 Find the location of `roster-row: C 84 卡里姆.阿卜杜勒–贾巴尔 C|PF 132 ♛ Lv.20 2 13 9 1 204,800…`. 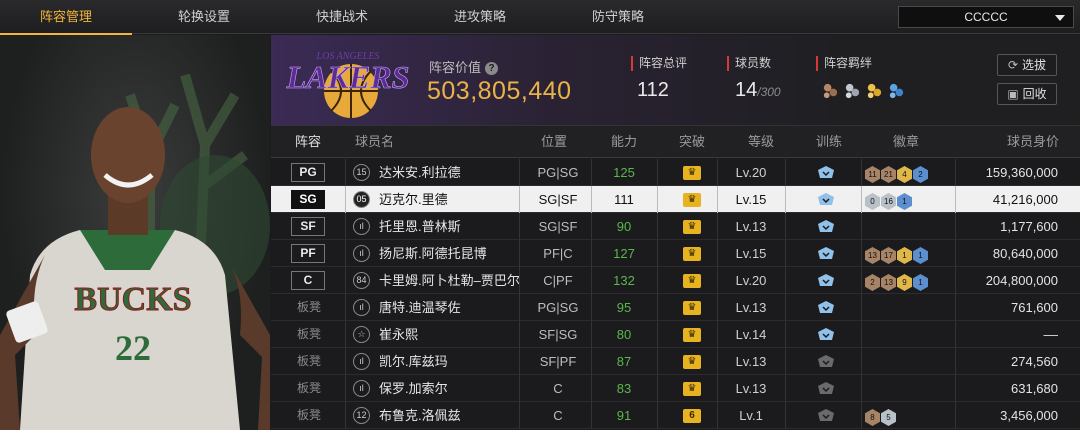

roster-row: C 84 卡里姆.阿卜杜勒–贾巴尔 C|PF 132 ♛ Lv.20 2 13 9 1 204,800… is located at coordinates (675, 280).